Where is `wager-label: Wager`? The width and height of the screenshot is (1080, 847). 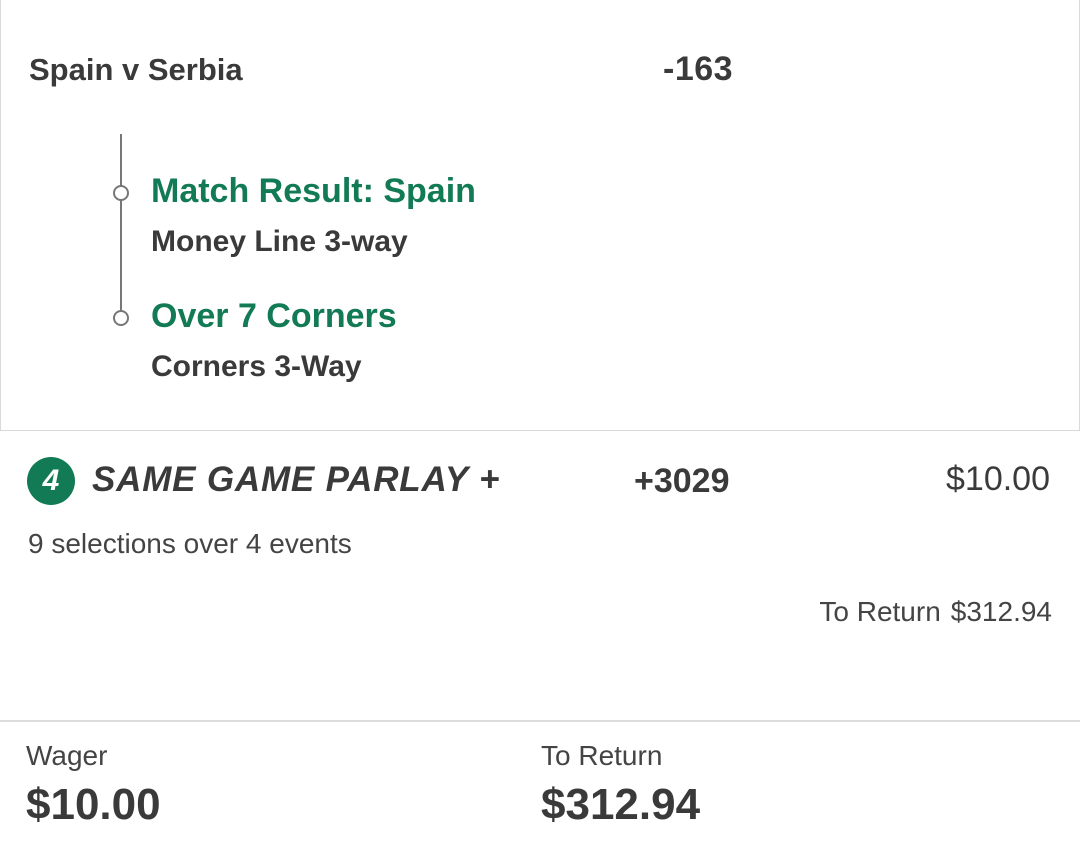 wager-label: Wager is located at coordinates (67, 755).